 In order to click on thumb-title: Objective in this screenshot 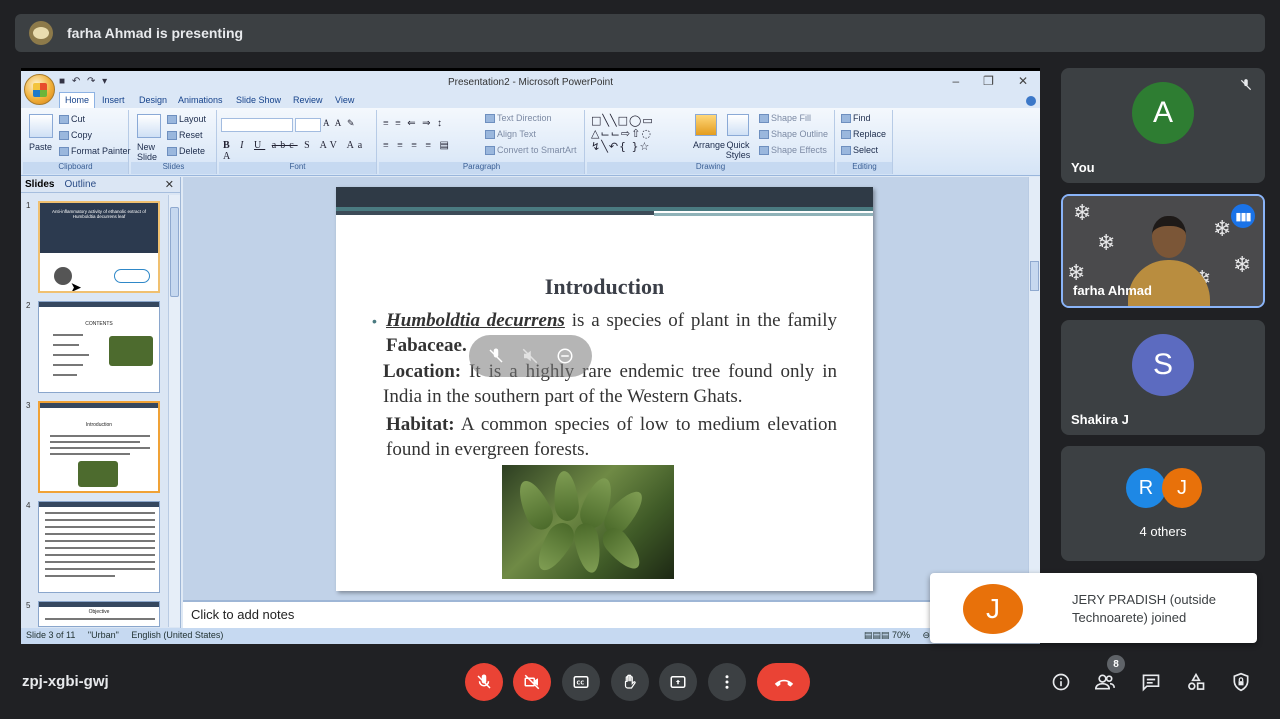, I will do `click(99, 612)`.